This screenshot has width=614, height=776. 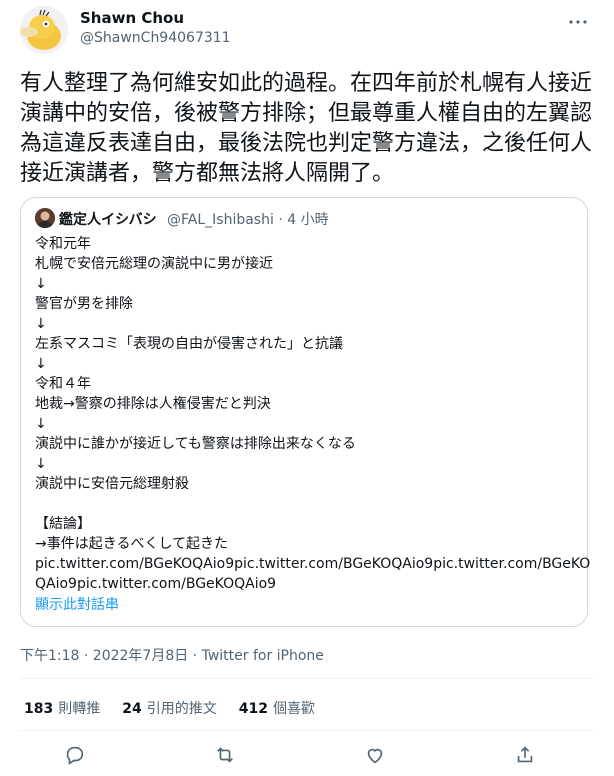 What do you see at coordinates (195, 444) in the screenshot?
I see `quoted-line: 演説中に誰かが接近しても警察は排除出来なくなる` at bounding box center [195, 444].